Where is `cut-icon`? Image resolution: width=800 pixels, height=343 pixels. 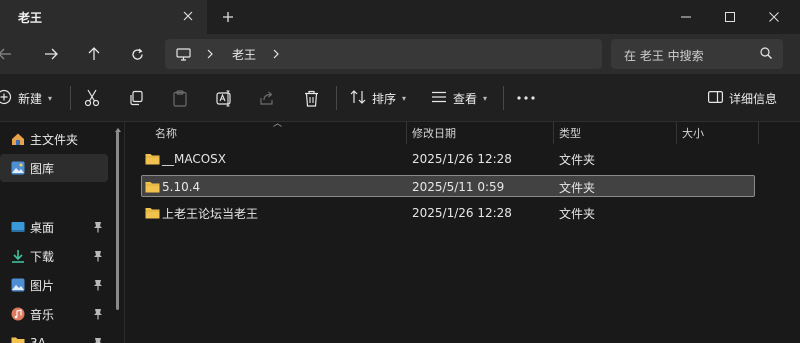
cut-icon is located at coordinates (92, 98).